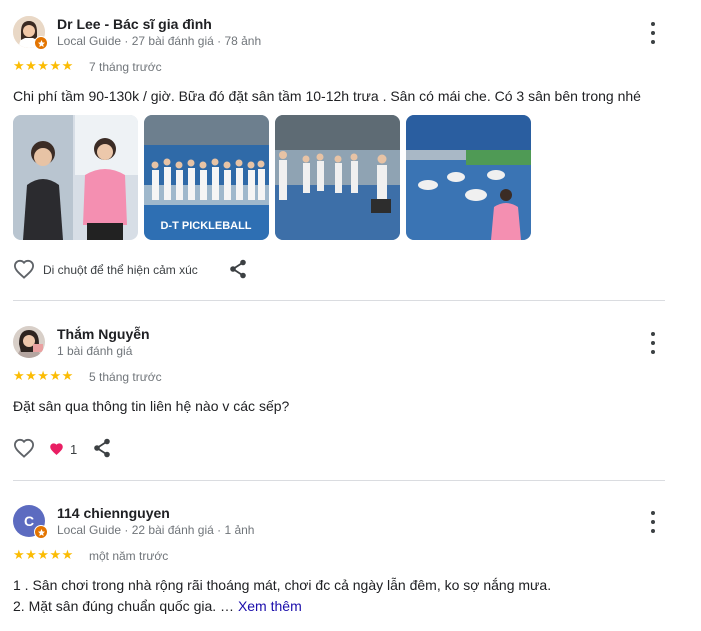  What do you see at coordinates (125, 377) in the screenshot?
I see `review-time: 5 tháng trước` at bounding box center [125, 377].